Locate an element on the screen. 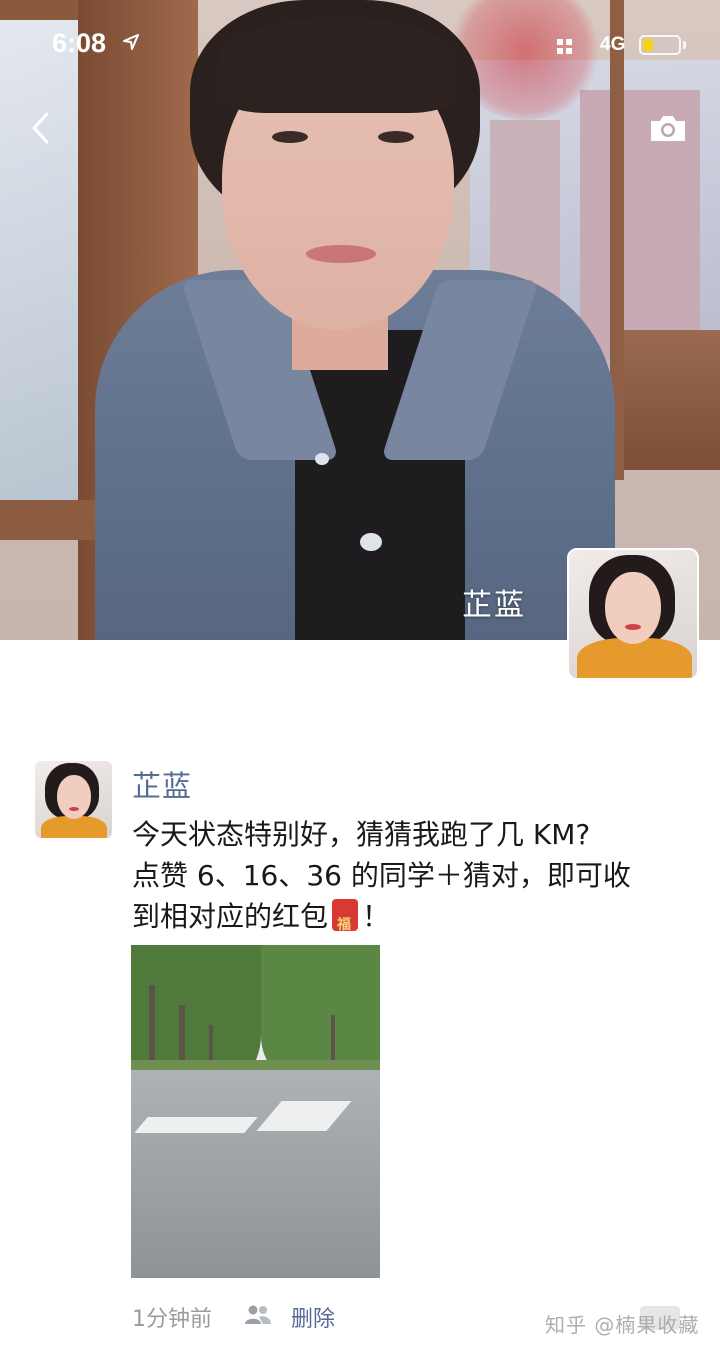 Image resolution: width=720 pixels, height=1351 pixels. signal-dots-icon is located at coordinates (564, 46).